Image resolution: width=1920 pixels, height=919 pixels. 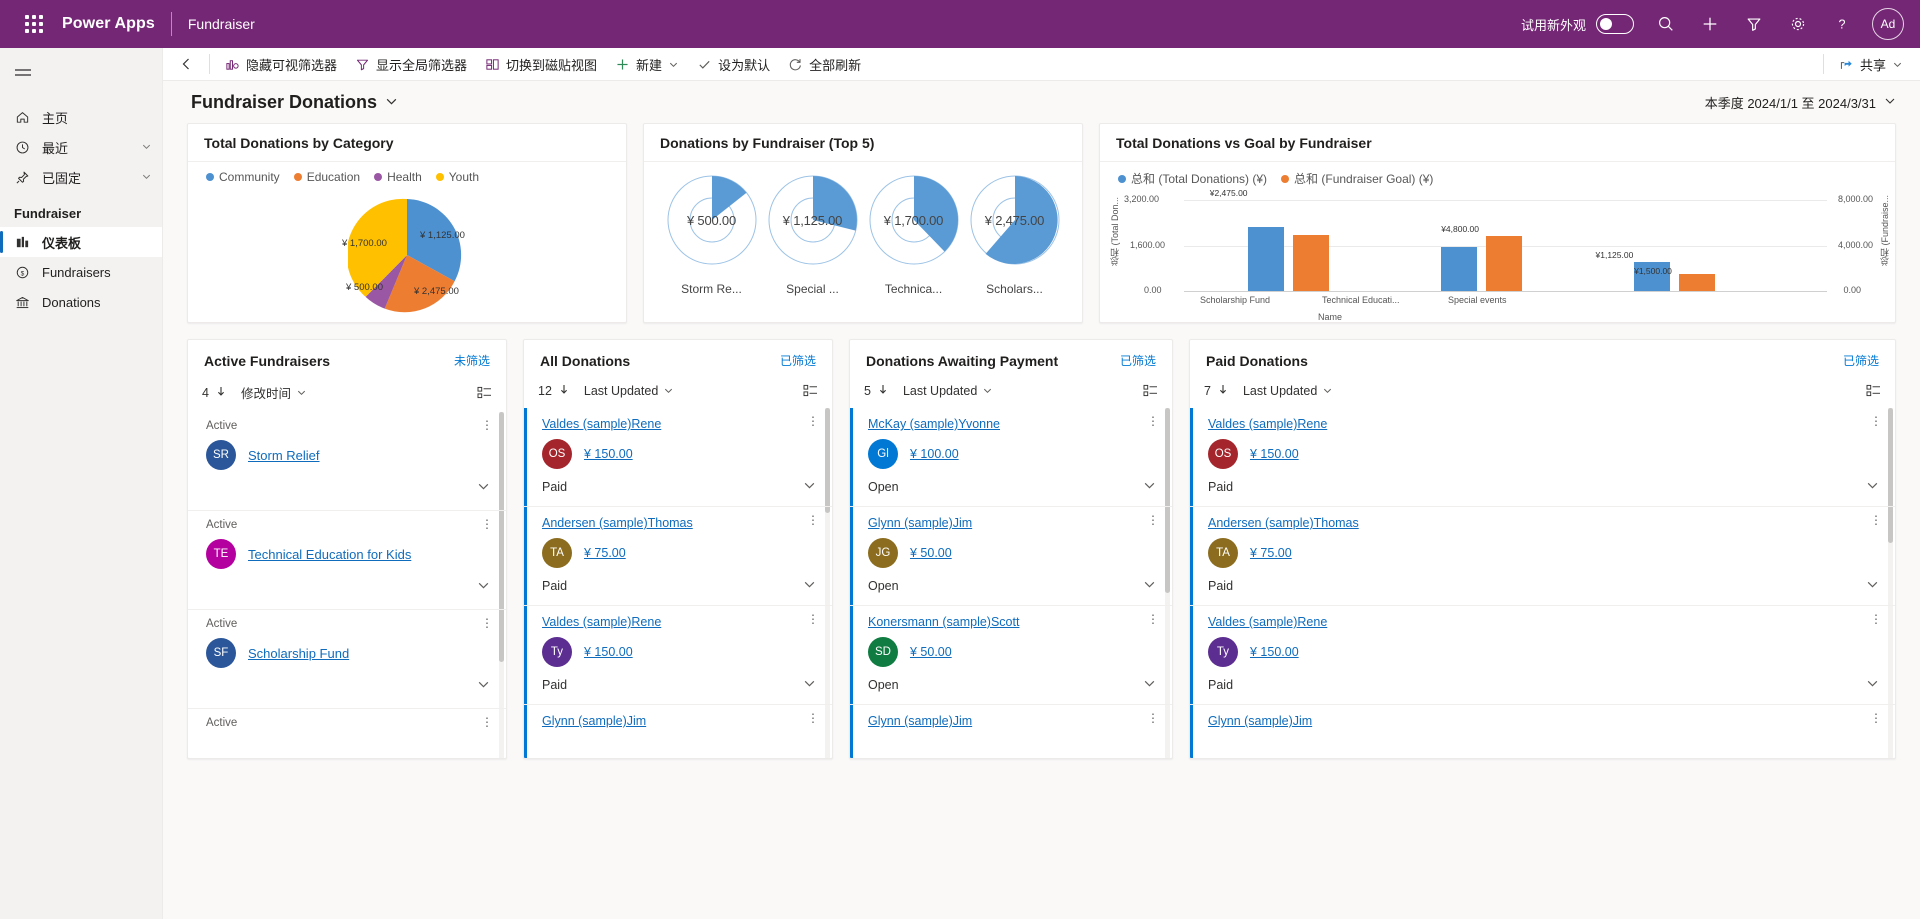 I want to click on item-link: Technical Education for Kids, so click(x=329, y=554).